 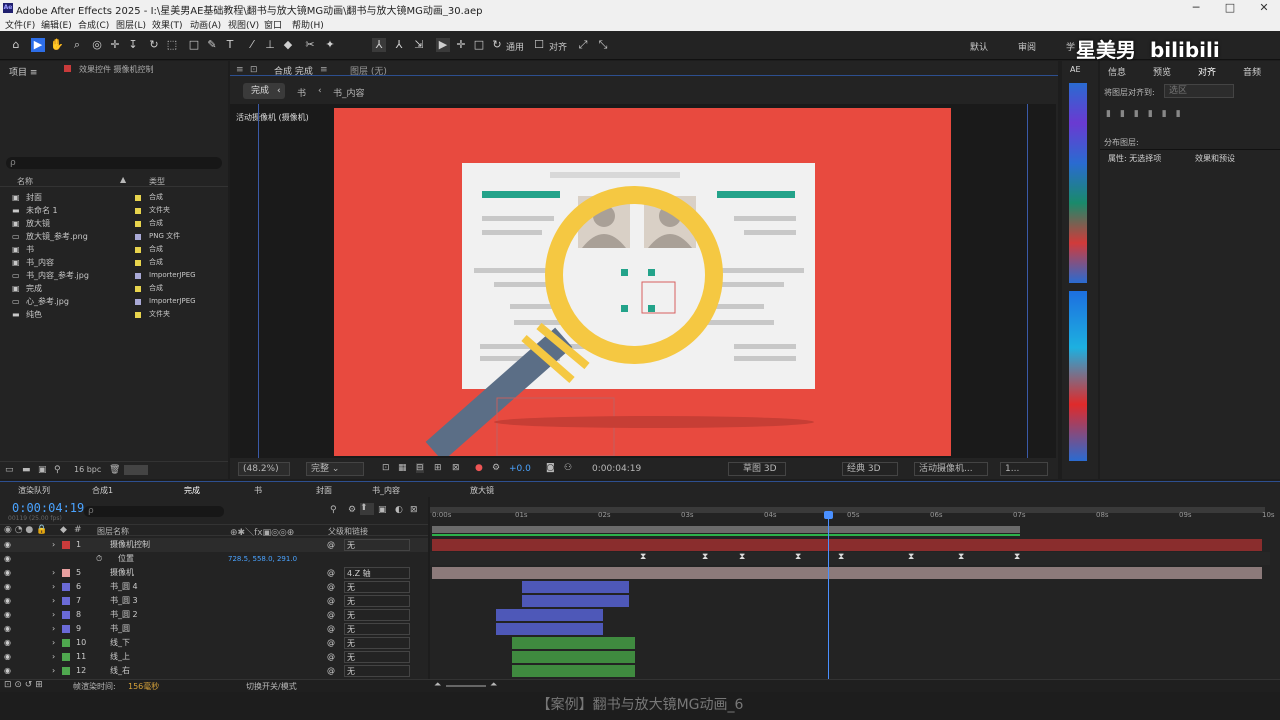 What do you see at coordinates (116, 69) in the screenshot?
I see `effects-controls-tab: 效果控件 摄像机控制` at bounding box center [116, 69].